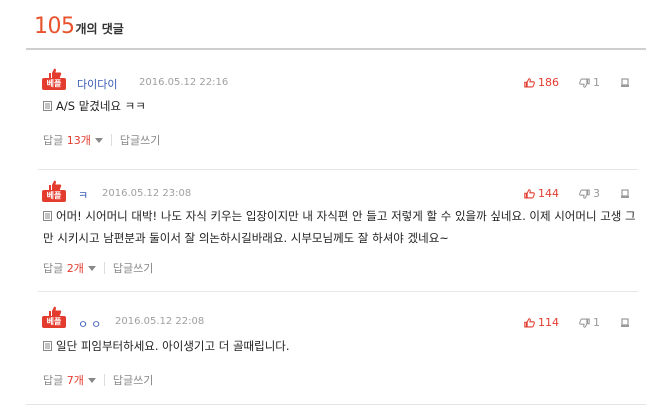  I want to click on comment-actions: 답글 13개 답글쓰기, so click(101, 140).